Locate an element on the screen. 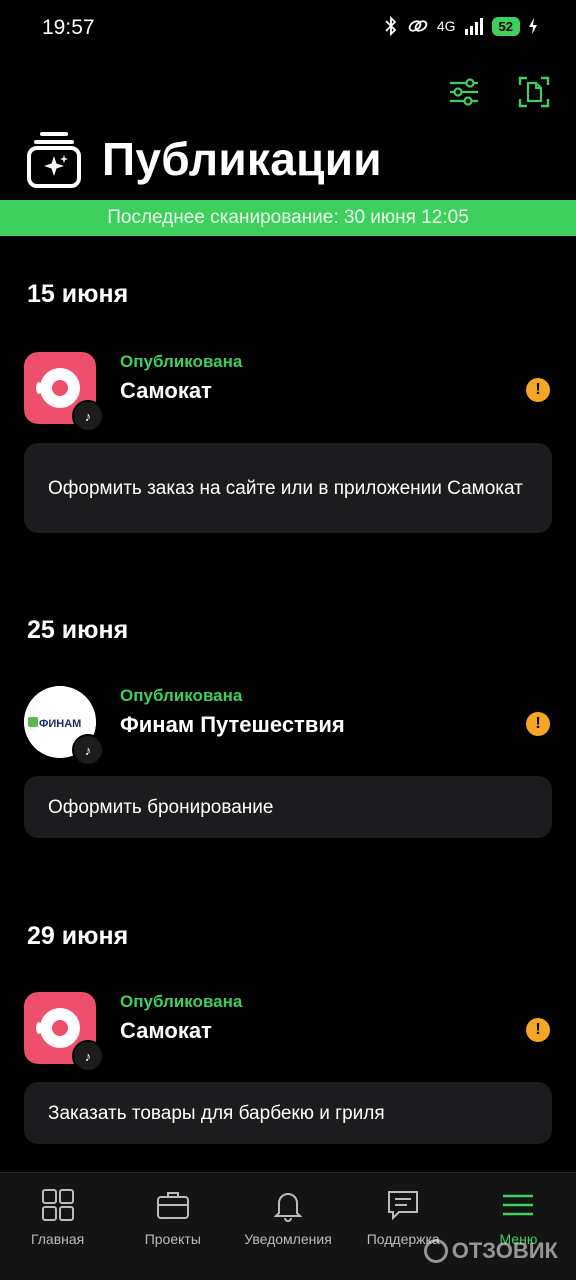 The image size is (576, 1280). network-label: 4G is located at coordinates (446, 26).